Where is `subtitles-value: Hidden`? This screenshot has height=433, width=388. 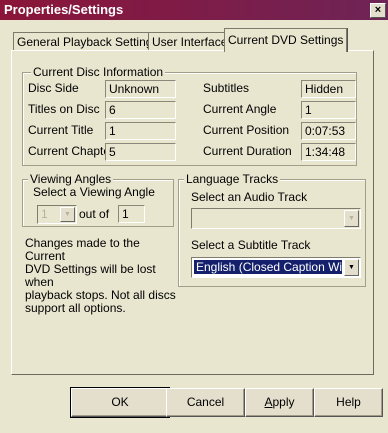 subtitles-value: Hidden is located at coordinates (328, 89).